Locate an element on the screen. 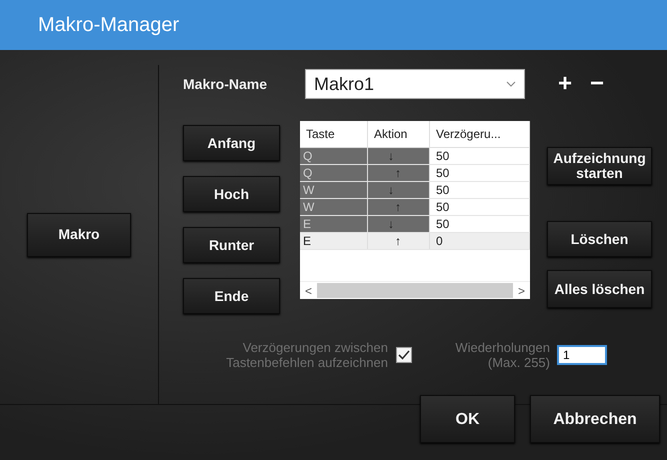 This screenshot has width=667, height=460. record-delays-label: Verzögerungen zwischen Tastenbefehlen aufzeichnen is located at coordinates (306, 355).